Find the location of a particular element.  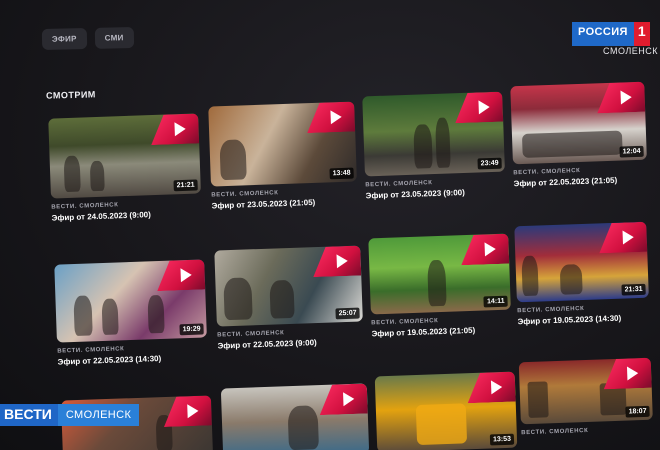

video-card is located at coordinates (295, 416).